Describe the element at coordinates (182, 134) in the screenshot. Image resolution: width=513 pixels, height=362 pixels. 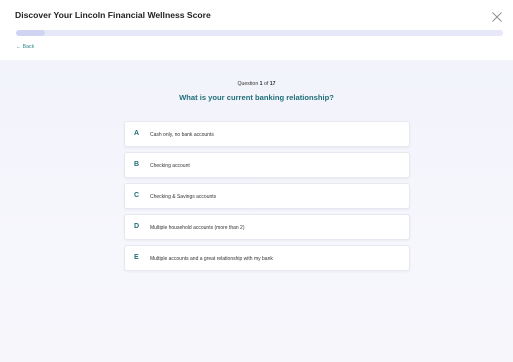
I see `option-label: Cash only, no bank accounts` at that location.